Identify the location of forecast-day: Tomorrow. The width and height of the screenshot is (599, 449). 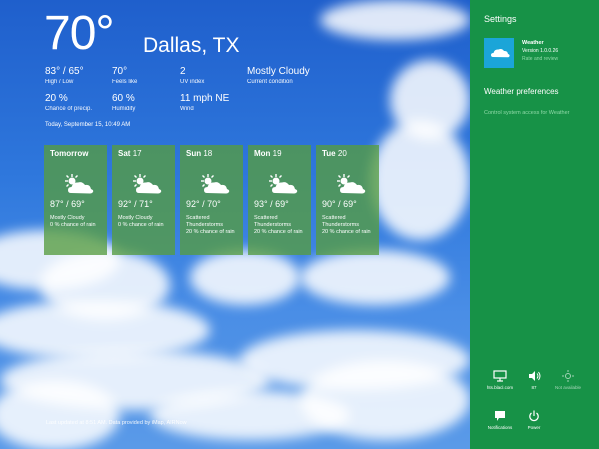
(69, 153).